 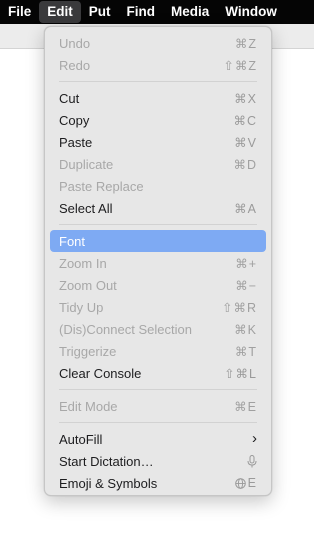 What do you see at coordinates (69, 98) in the screenshot?
I see `menu-item-label: Cut` at bounding box center [69, 98].